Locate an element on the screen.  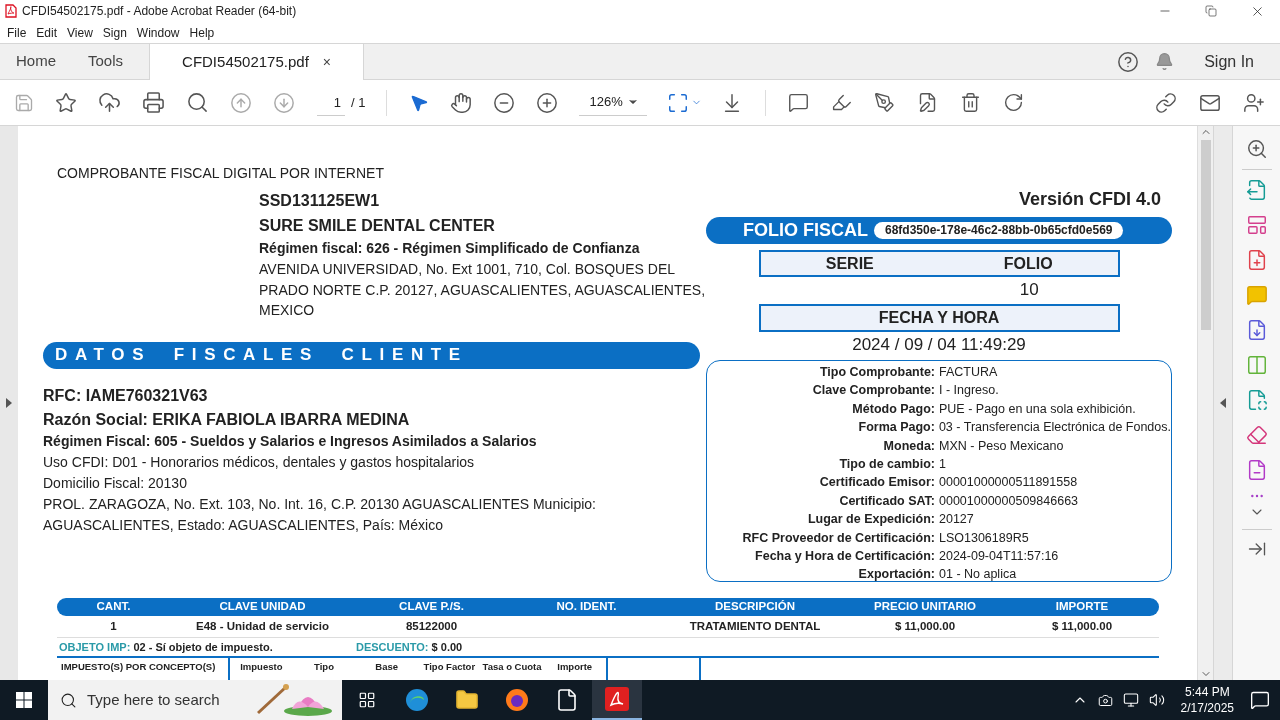
menu-item: File is located at coordinates (17, 32).